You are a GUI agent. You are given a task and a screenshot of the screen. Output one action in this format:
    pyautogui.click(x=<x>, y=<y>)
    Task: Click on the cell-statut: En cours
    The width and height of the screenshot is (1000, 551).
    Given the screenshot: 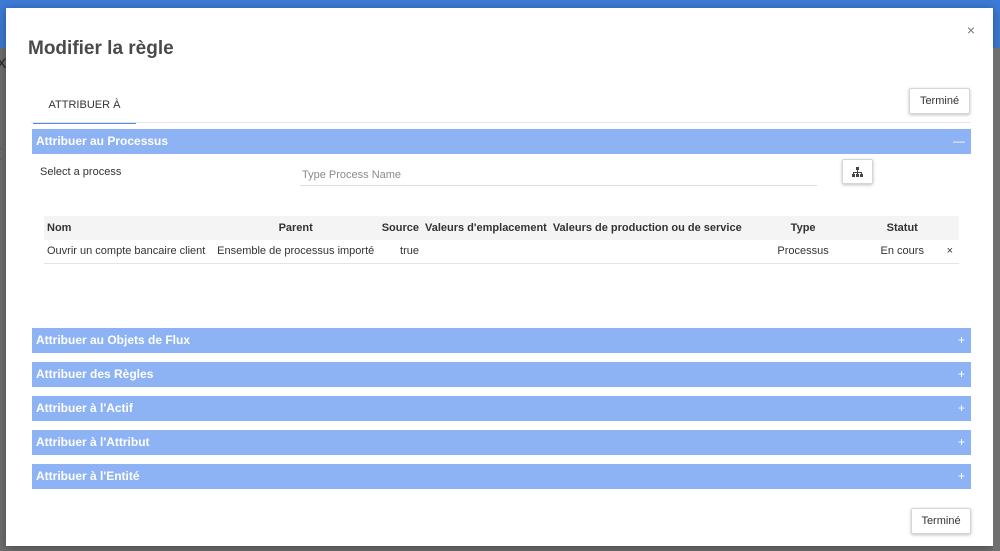 What is the action you would take?
    pyautogui.click(x=902, y=252)
    